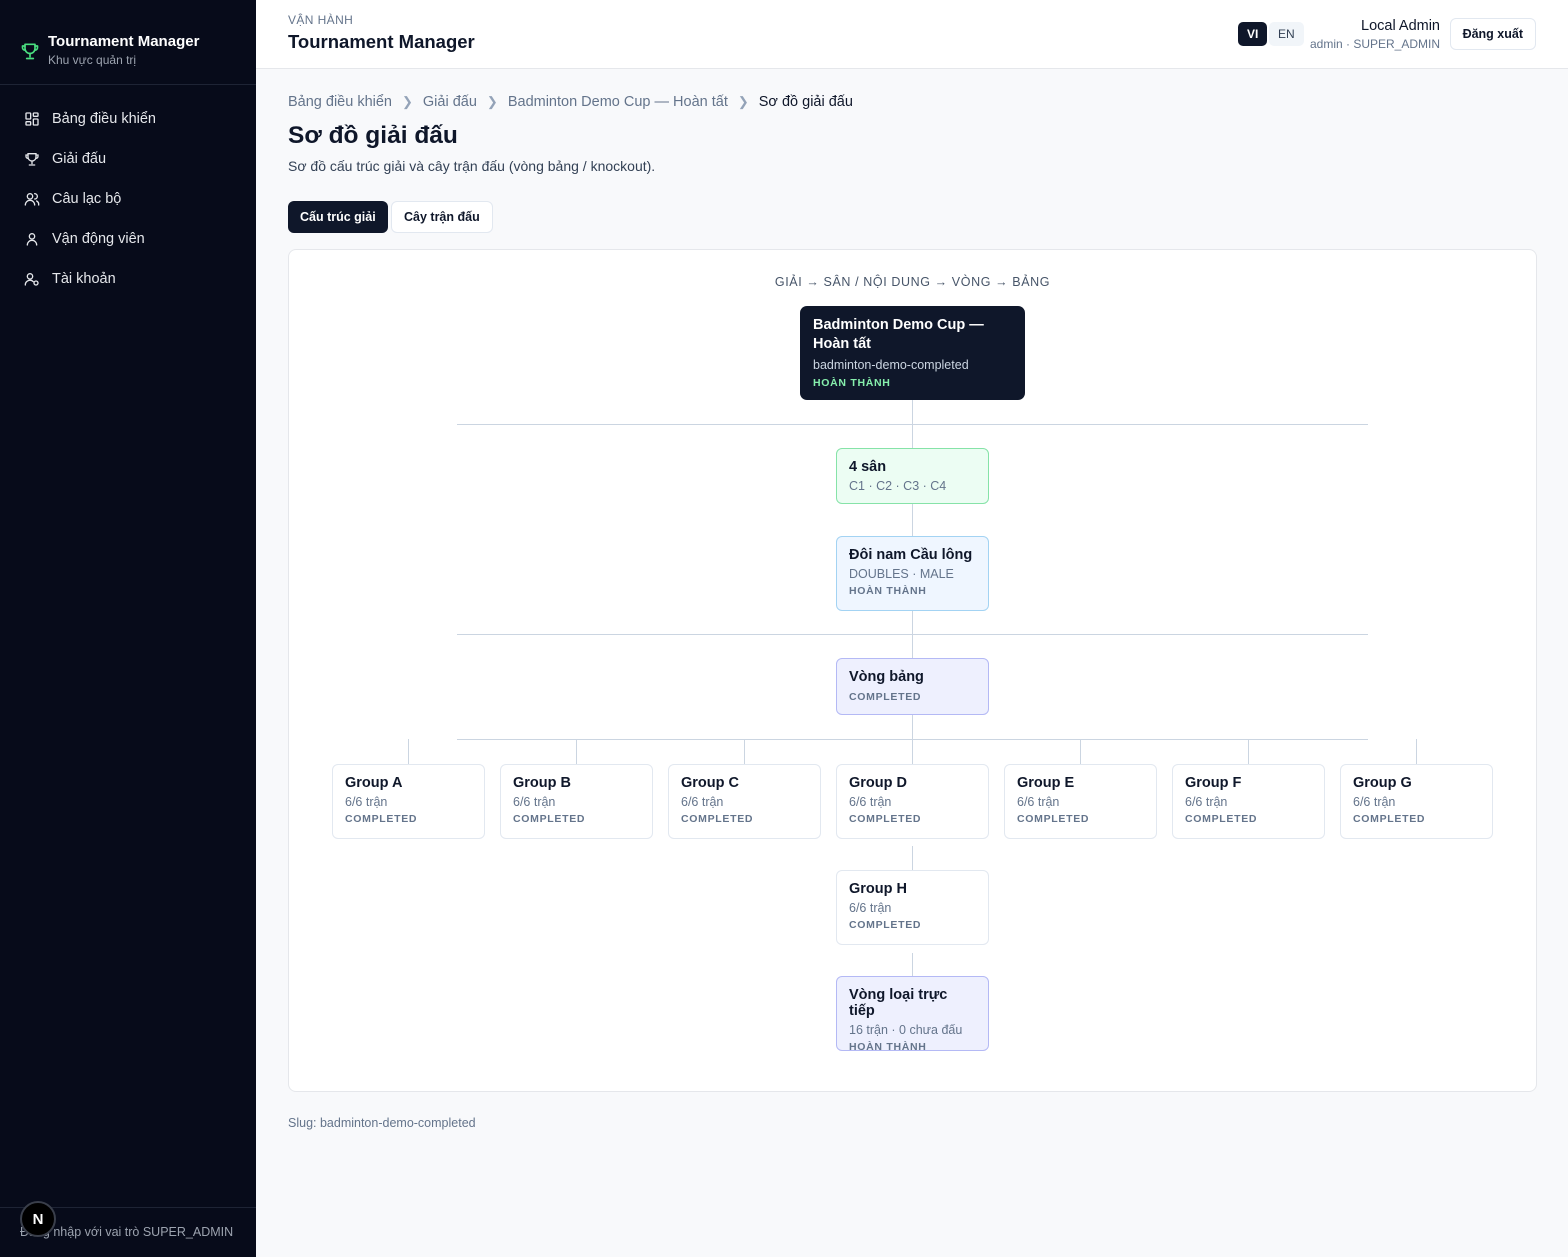 The image size is (1568, 1257). I want to click on sidebar-item-clubs: Câu lạc bộ, so click(128, 199).